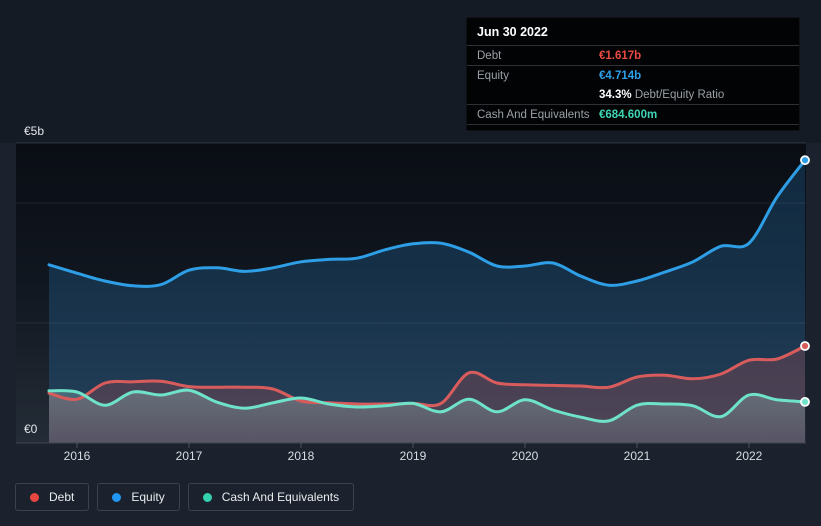 This screenshot has height=526, width=821. I want to click on equity-dot-icon, so click(117, 497).